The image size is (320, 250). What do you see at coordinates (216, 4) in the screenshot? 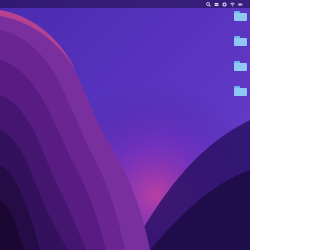
I see `control-center-icon` at bounding box center [216, 4].